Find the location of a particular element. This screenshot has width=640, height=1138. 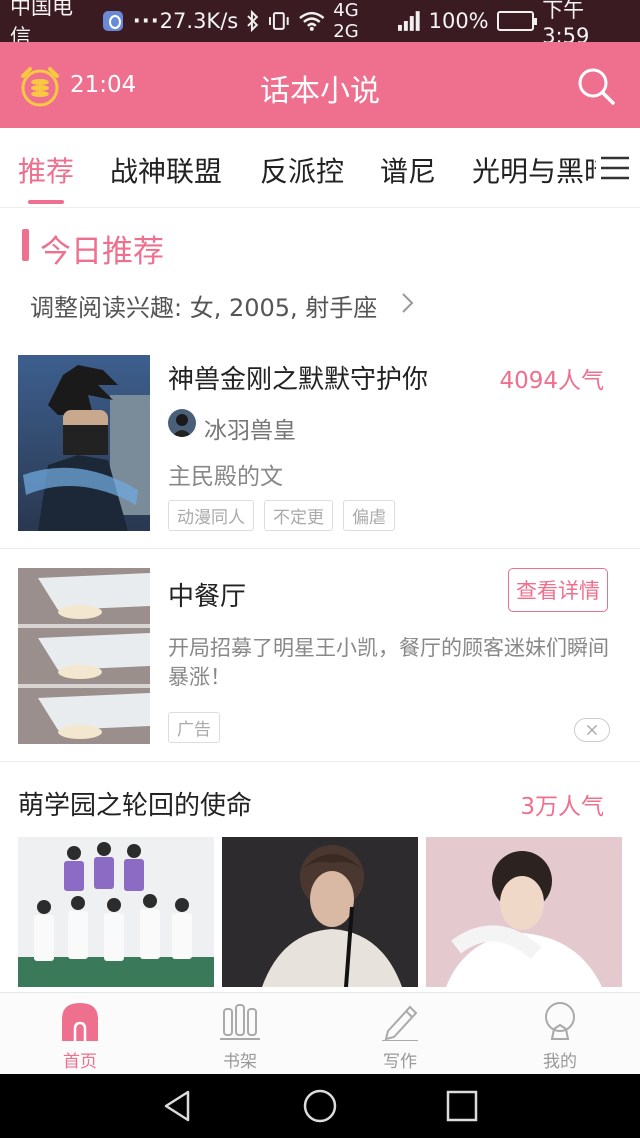

book-title: 神兽金刚之默默守护你 is located at coordinates (298, 377).